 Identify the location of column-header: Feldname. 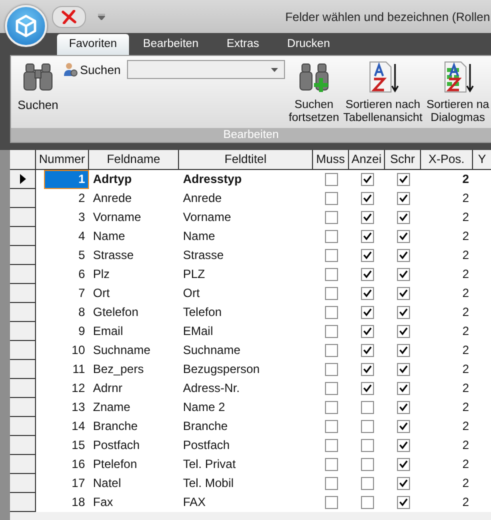
(134, 160).